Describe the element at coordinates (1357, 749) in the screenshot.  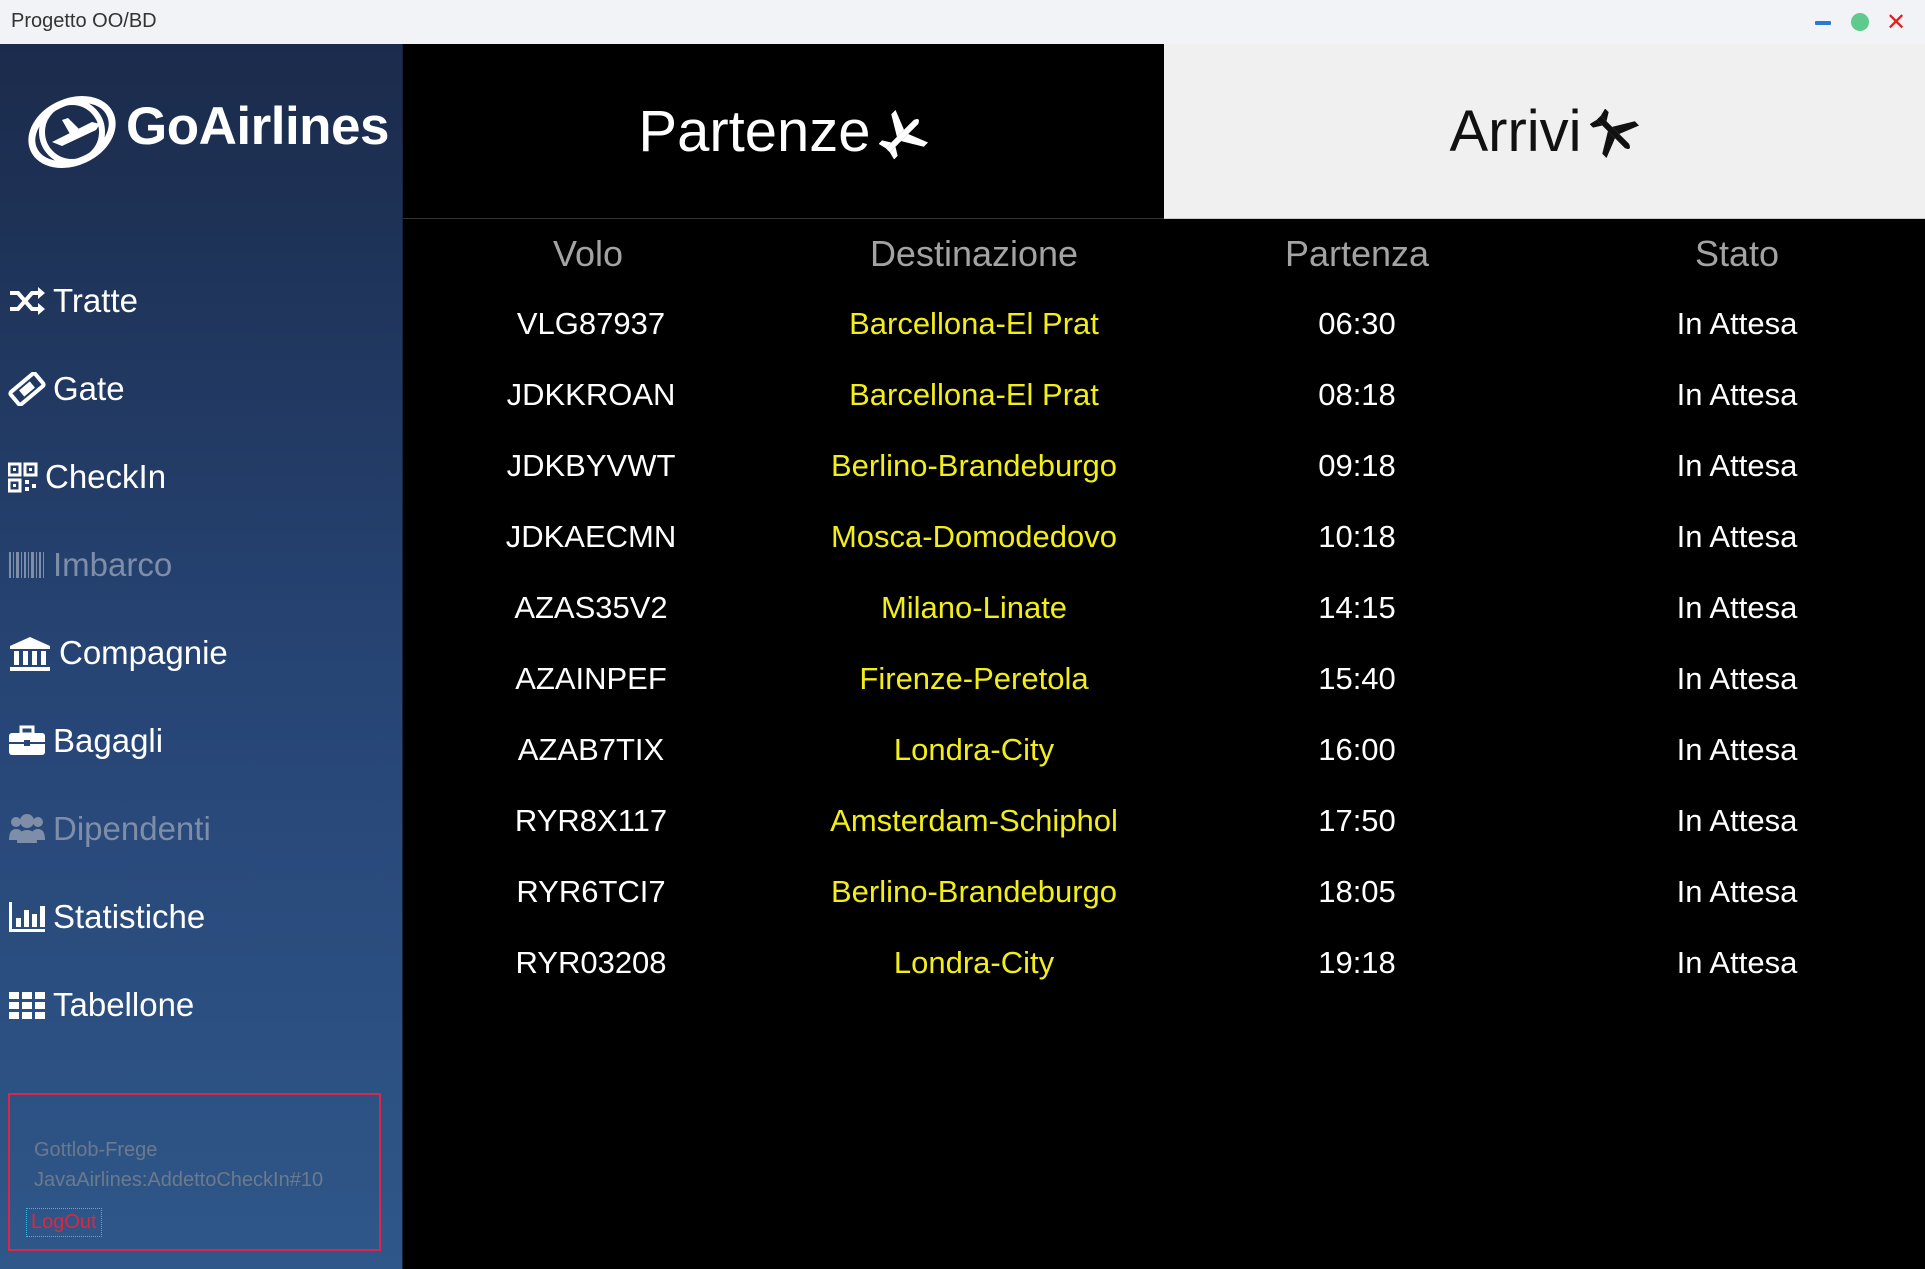
I see `departure-time: 16:00` at that location.